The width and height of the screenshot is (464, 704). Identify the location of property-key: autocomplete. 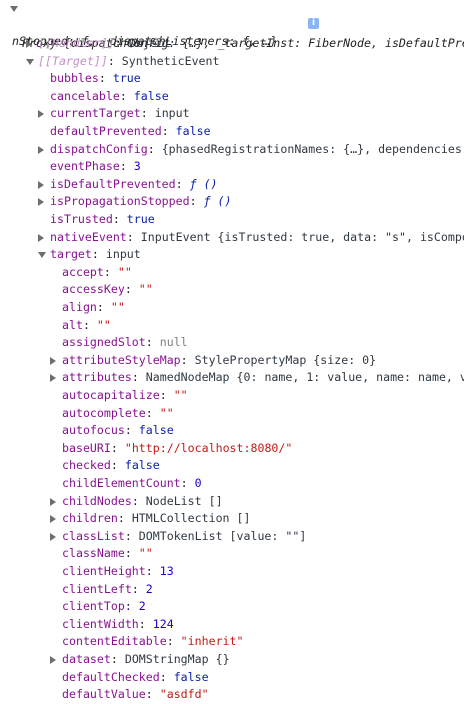
(104, 412).